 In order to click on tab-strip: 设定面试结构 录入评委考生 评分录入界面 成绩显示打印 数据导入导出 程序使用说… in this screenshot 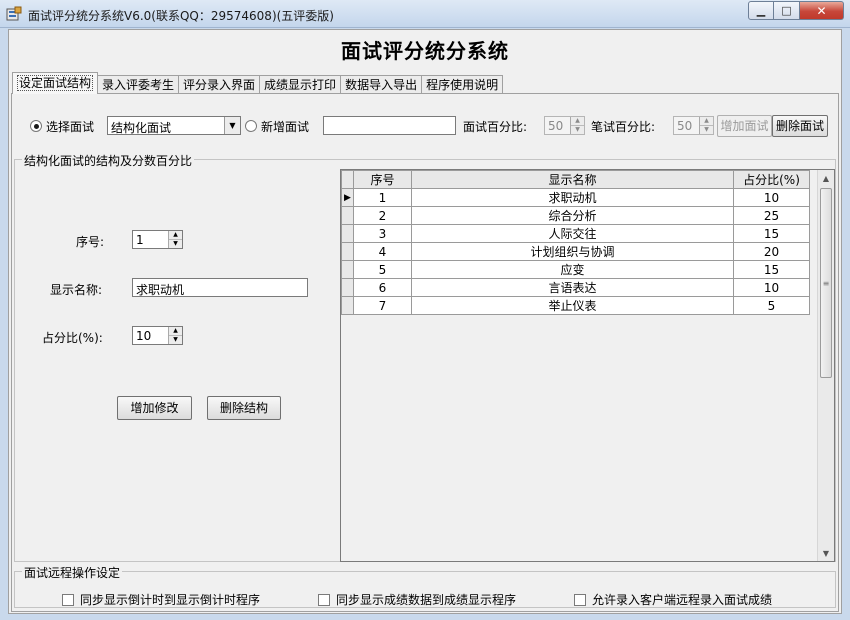, I will do `click(258, 83)`.